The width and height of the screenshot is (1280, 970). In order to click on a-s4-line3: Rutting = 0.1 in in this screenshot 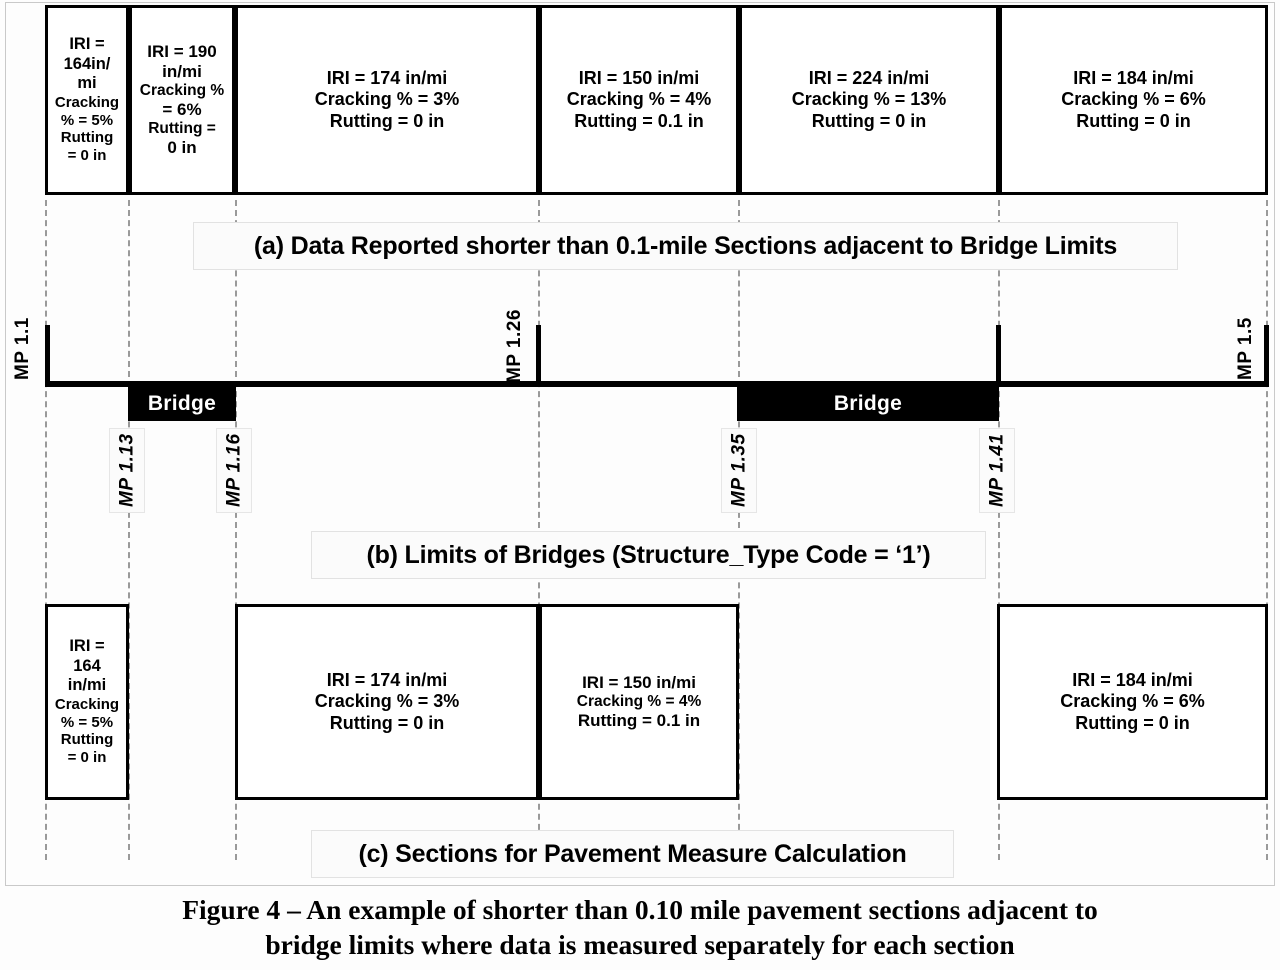, I will do `click(639, 120)`.